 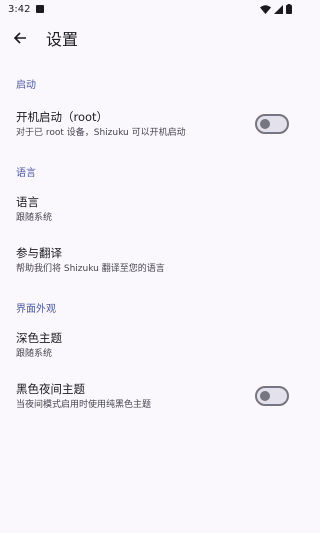 What do you see at coordinates (40, 9) in the screenshot?
I see `notification-icon` at bounding box center [40, 9].